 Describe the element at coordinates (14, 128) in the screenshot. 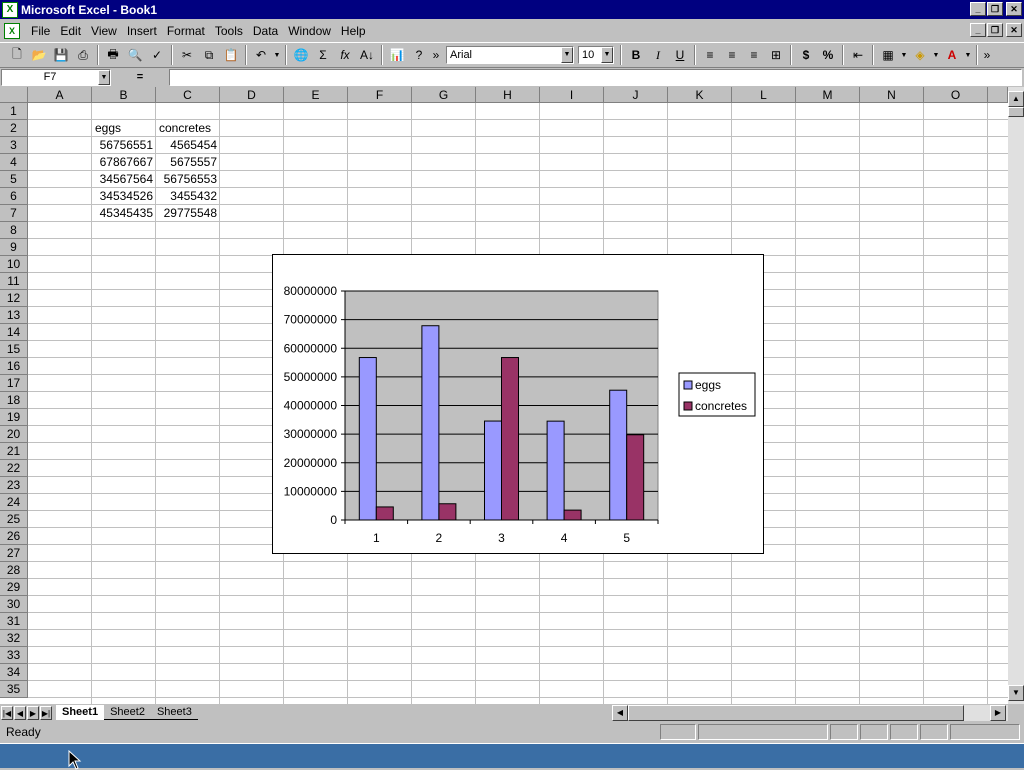

I see `row-header-2: 2` at that location.